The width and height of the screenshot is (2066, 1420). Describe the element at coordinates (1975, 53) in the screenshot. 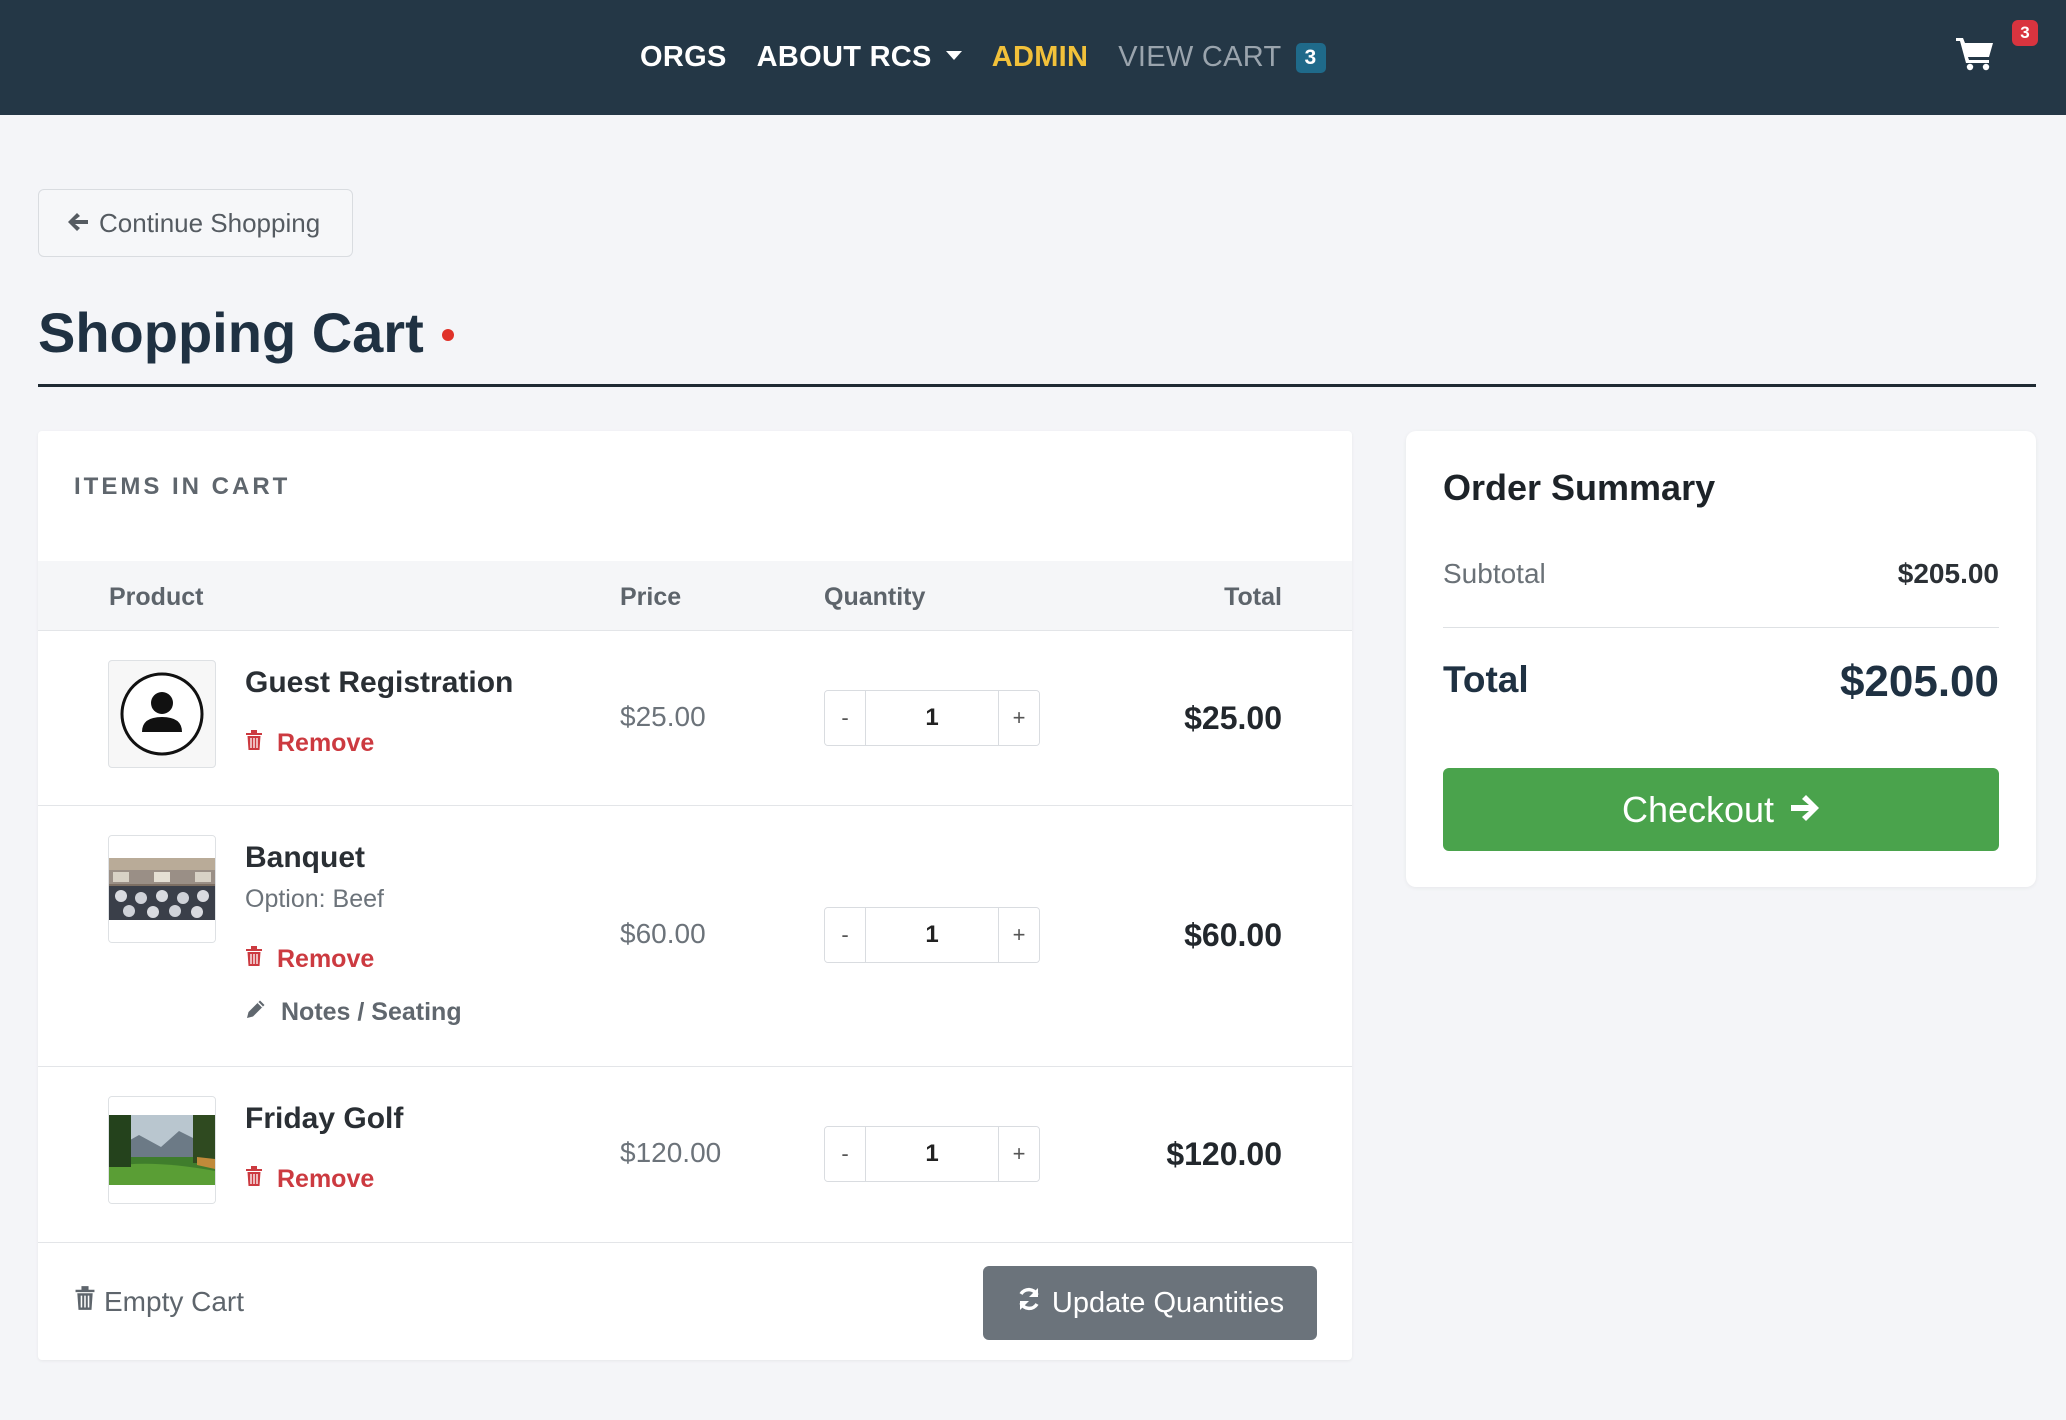

I see `shopping-cart-icon` at that location.